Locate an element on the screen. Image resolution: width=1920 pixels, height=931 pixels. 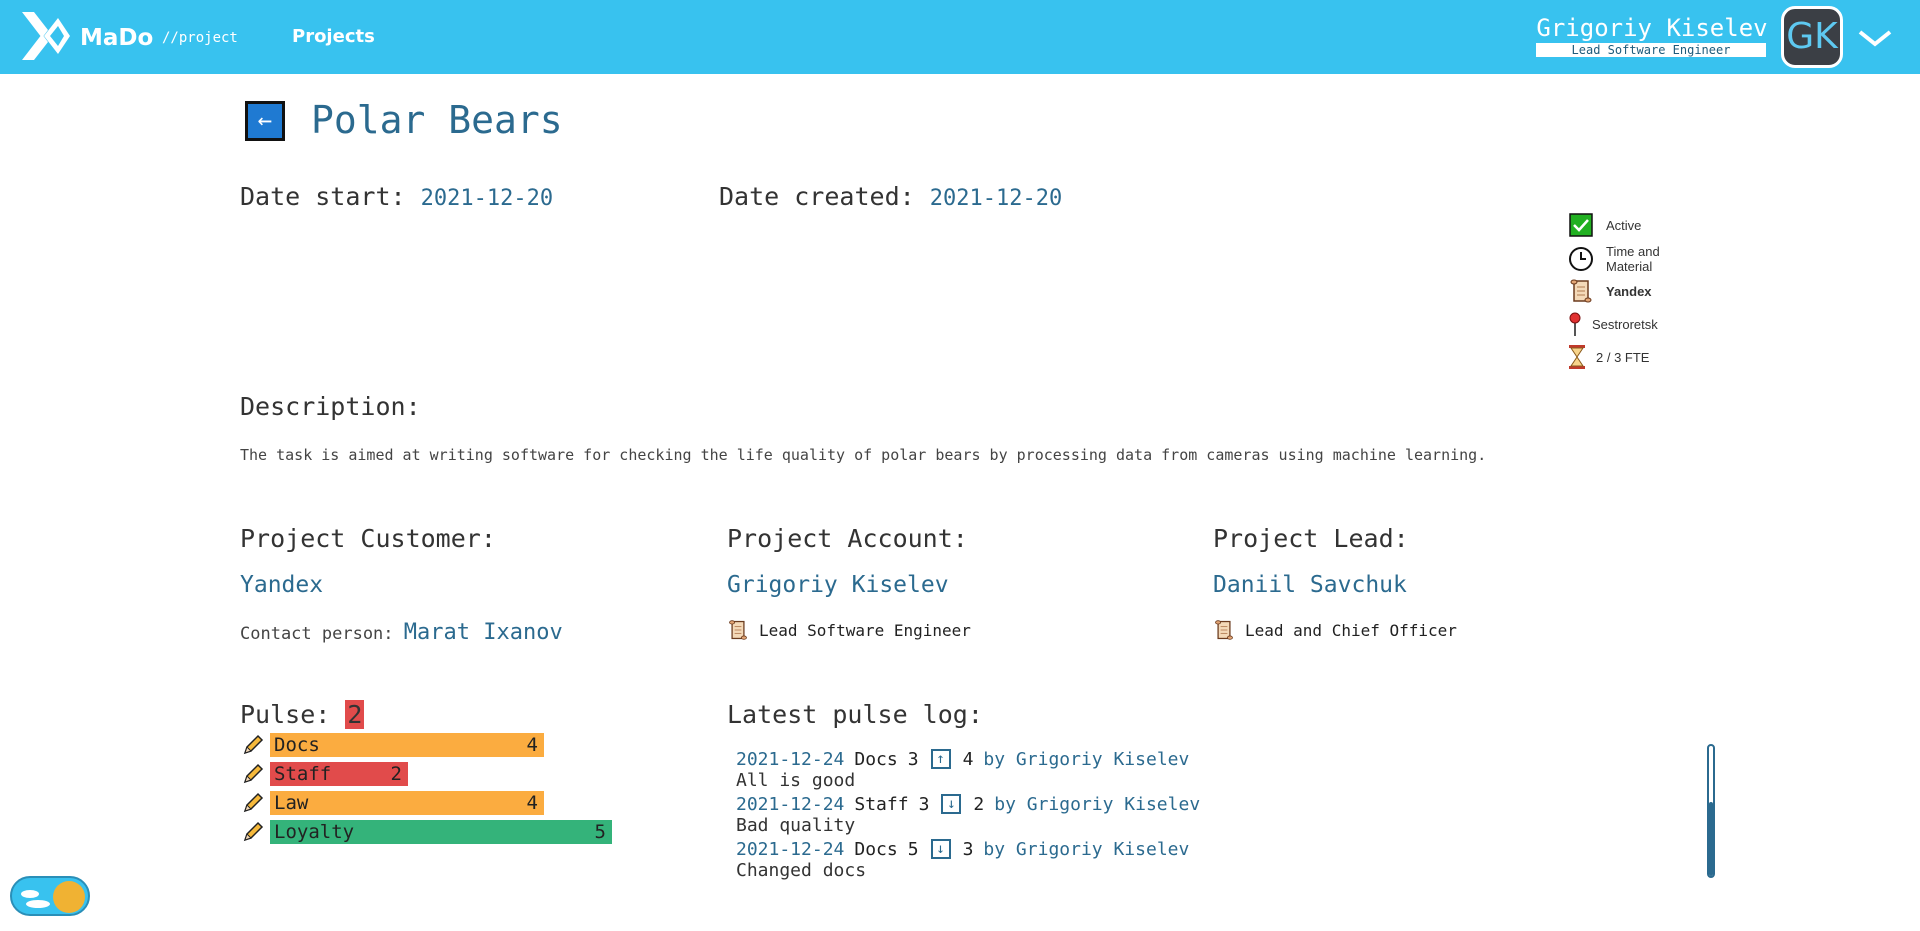
pulse-bar: Docs 4 is located at coordinates (407, 745).